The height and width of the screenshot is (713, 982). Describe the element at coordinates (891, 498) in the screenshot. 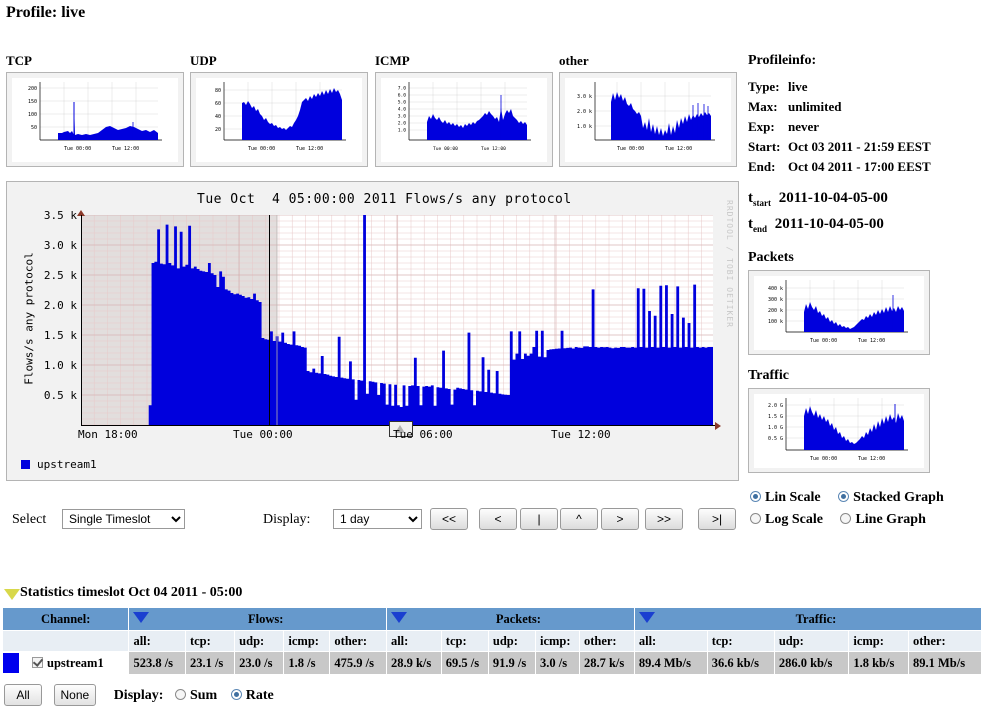

I see `radio-stacked-graph: Stacked Graph` at that location.